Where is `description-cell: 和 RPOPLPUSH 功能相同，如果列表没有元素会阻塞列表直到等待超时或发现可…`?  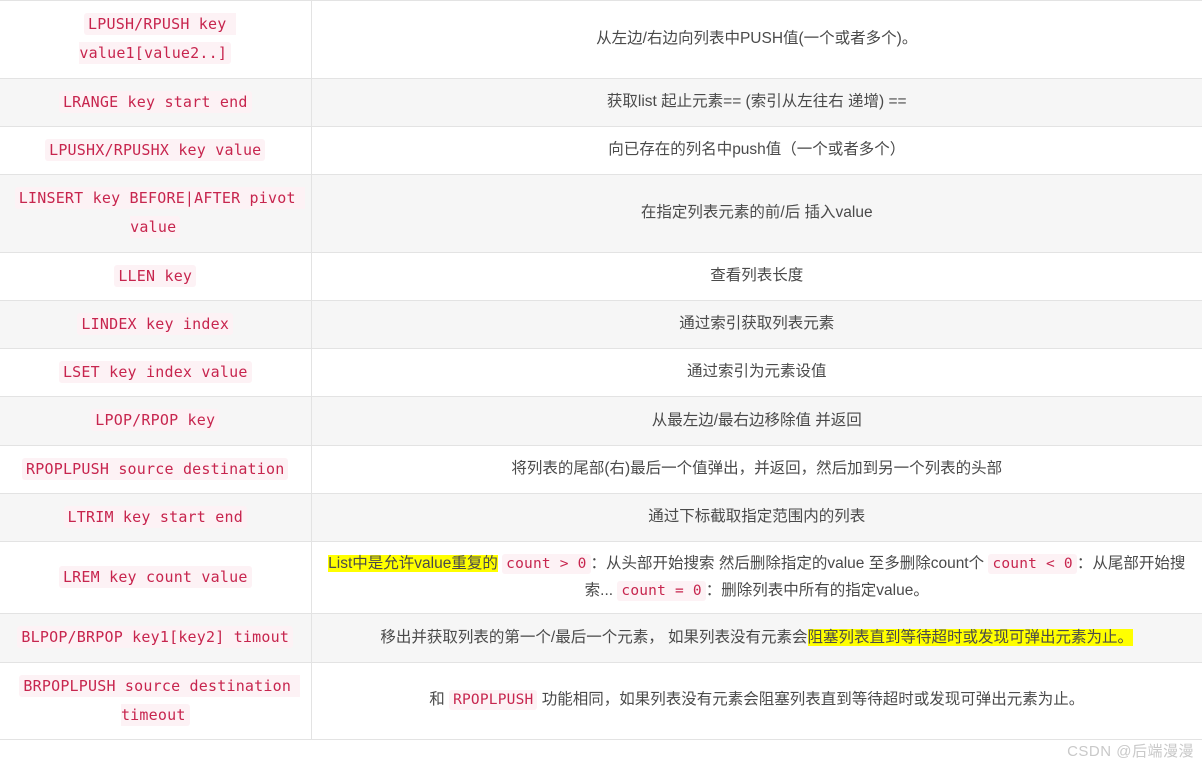 description-cell: 和 RPOPLPUSH 功能相同，如果列表没有元素会阻塞列表直到等待超时或发现可… is located at coordinates (756, 701).